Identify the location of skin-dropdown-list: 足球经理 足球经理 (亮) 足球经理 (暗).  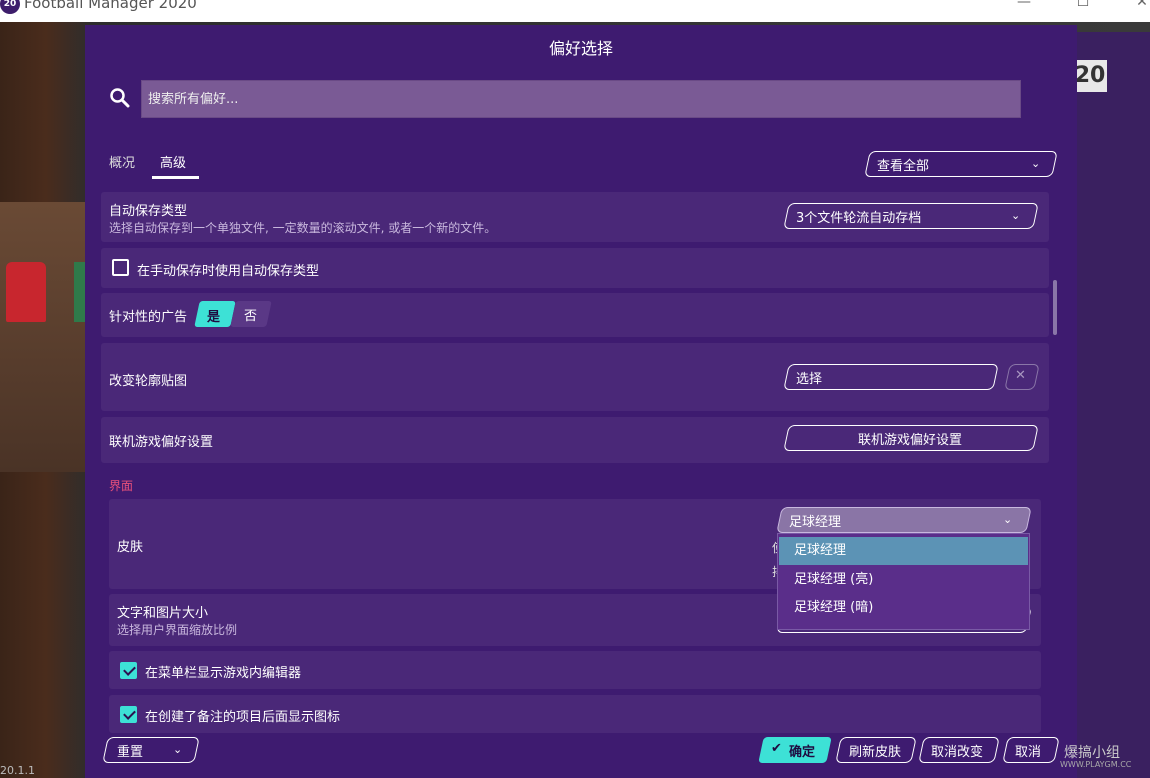
(903, 581).